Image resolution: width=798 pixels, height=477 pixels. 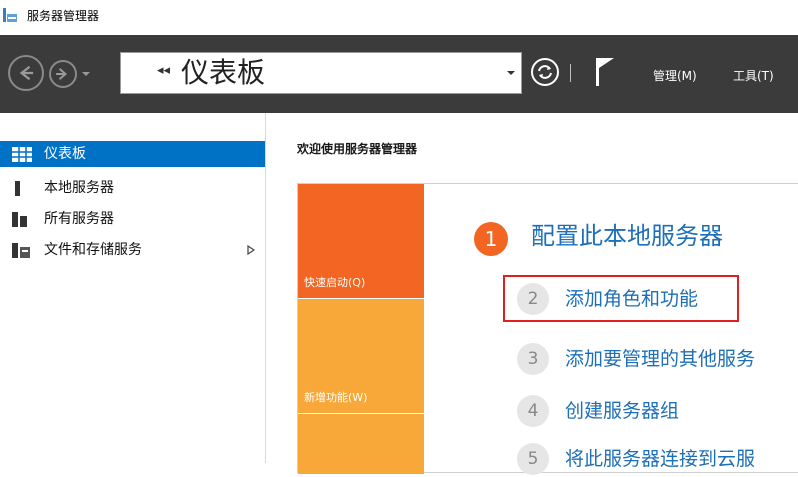 I want to click on connect-cloud-link: 将此服务器连接到云服, so click(x=660, y=459).